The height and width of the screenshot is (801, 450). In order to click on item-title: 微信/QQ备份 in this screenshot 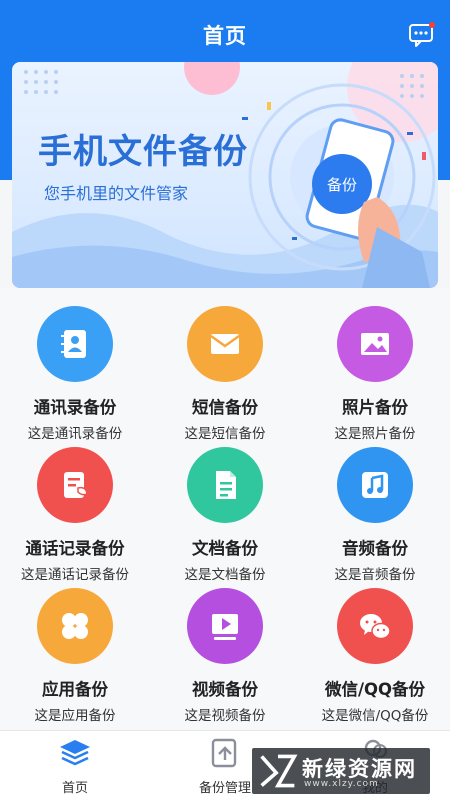, I will do `click(375, 689)`.